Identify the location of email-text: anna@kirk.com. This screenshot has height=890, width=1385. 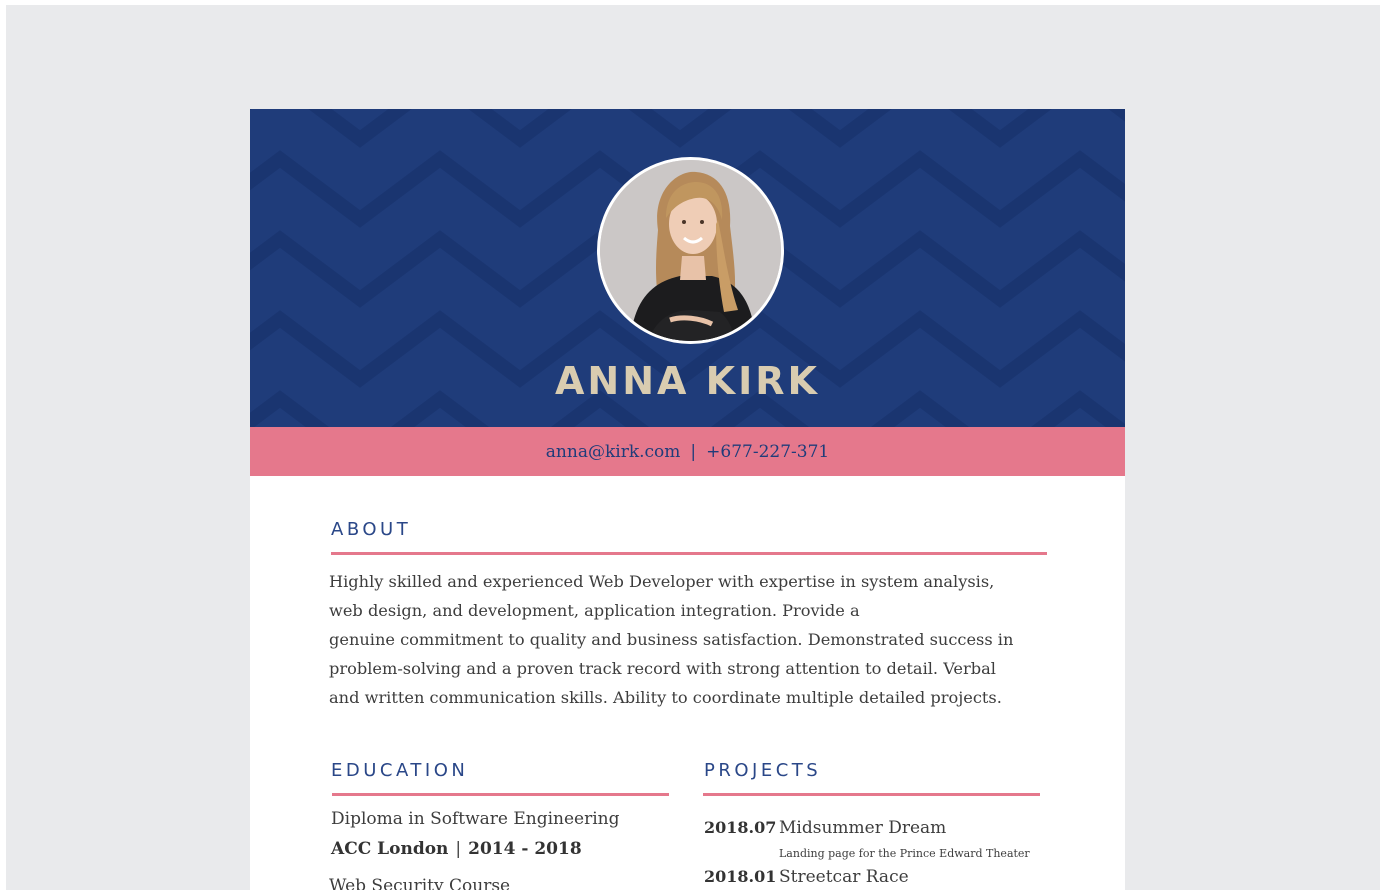
(613, 452).